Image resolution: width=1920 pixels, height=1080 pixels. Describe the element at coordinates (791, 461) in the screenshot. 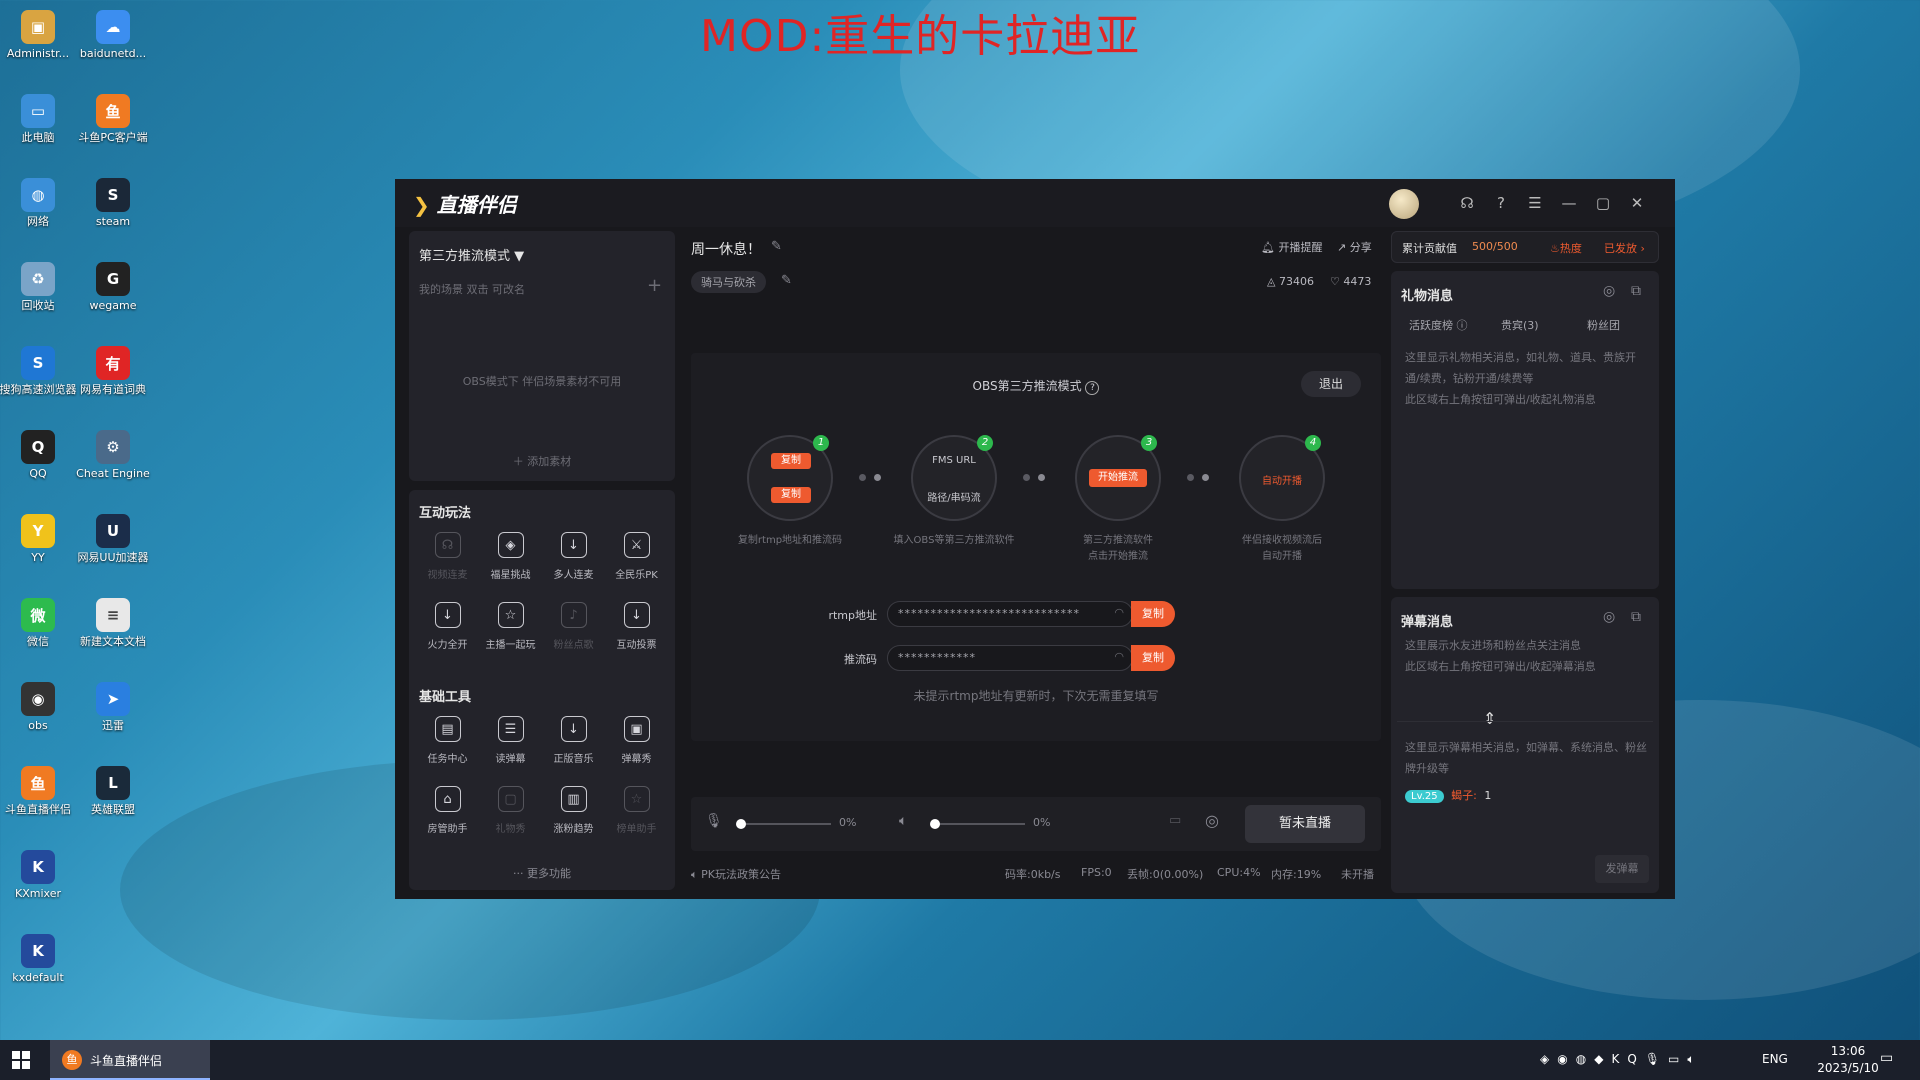

I see `copy-rtmp-mini-button: 复制` at that location.